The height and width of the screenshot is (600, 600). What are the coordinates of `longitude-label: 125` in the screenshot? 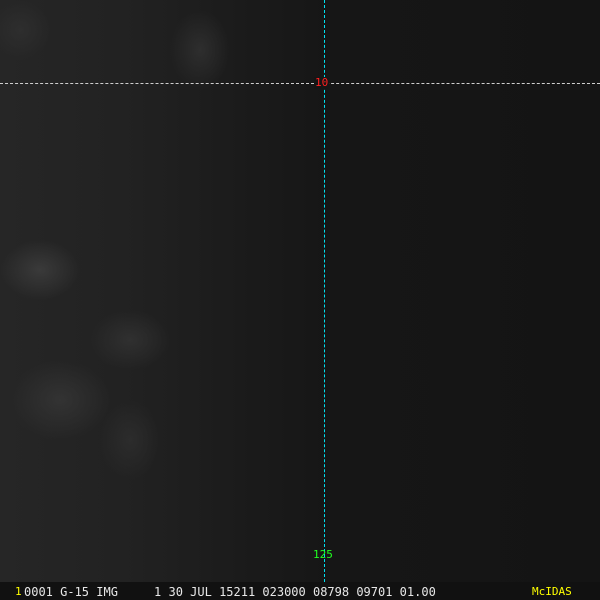 It's located at (323, 554).